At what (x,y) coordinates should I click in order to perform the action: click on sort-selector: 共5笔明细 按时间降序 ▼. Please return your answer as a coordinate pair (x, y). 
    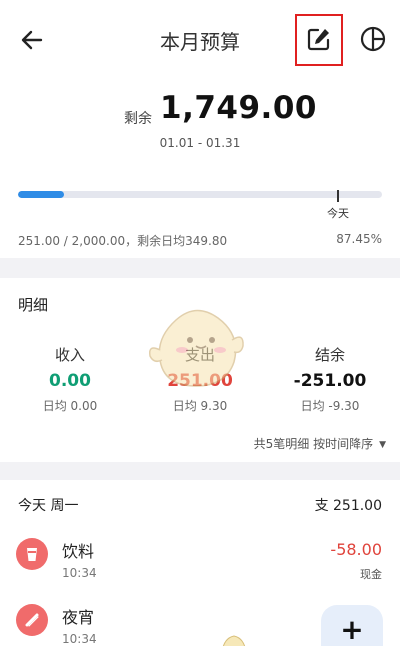
    Looking at the image, I should click on (320, 443).